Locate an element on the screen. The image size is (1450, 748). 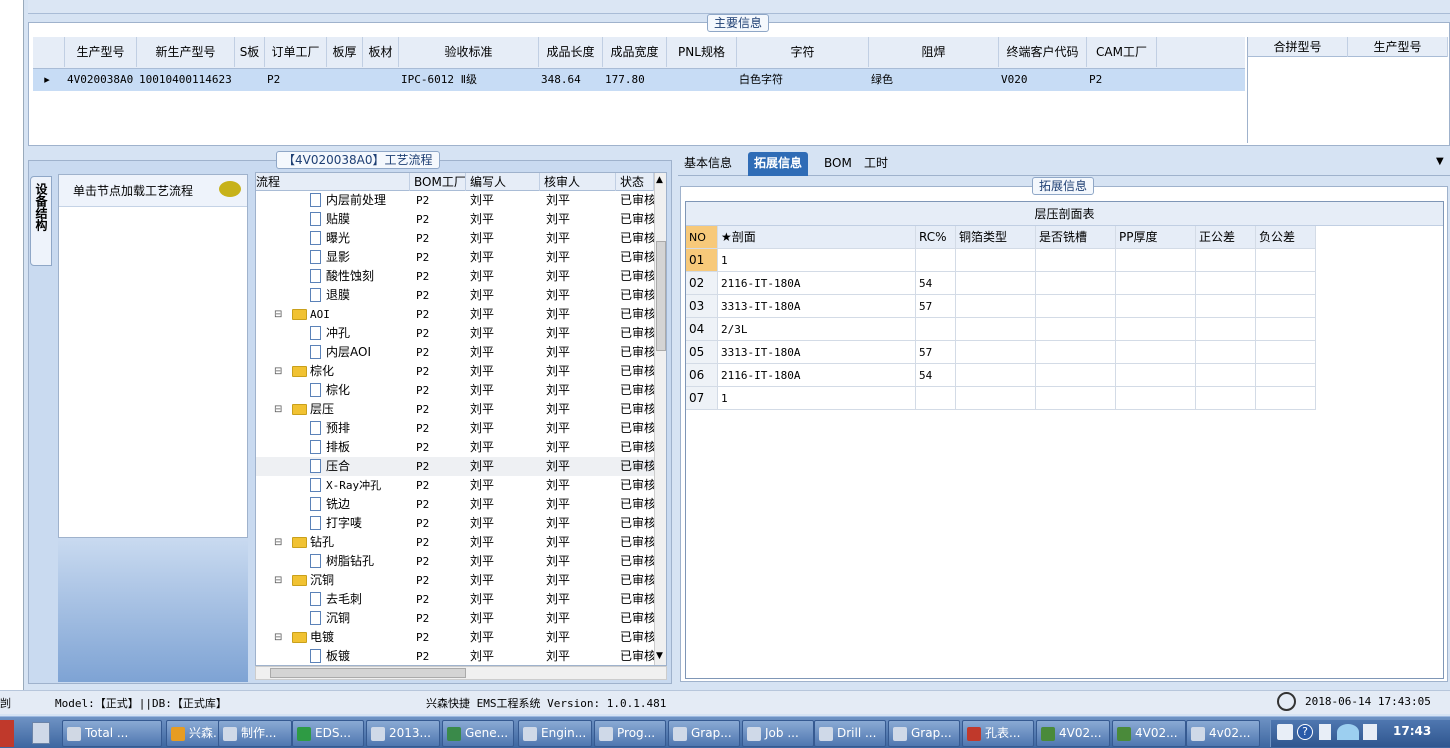
grid-cell: P2 is located at coordinates (298, 80).